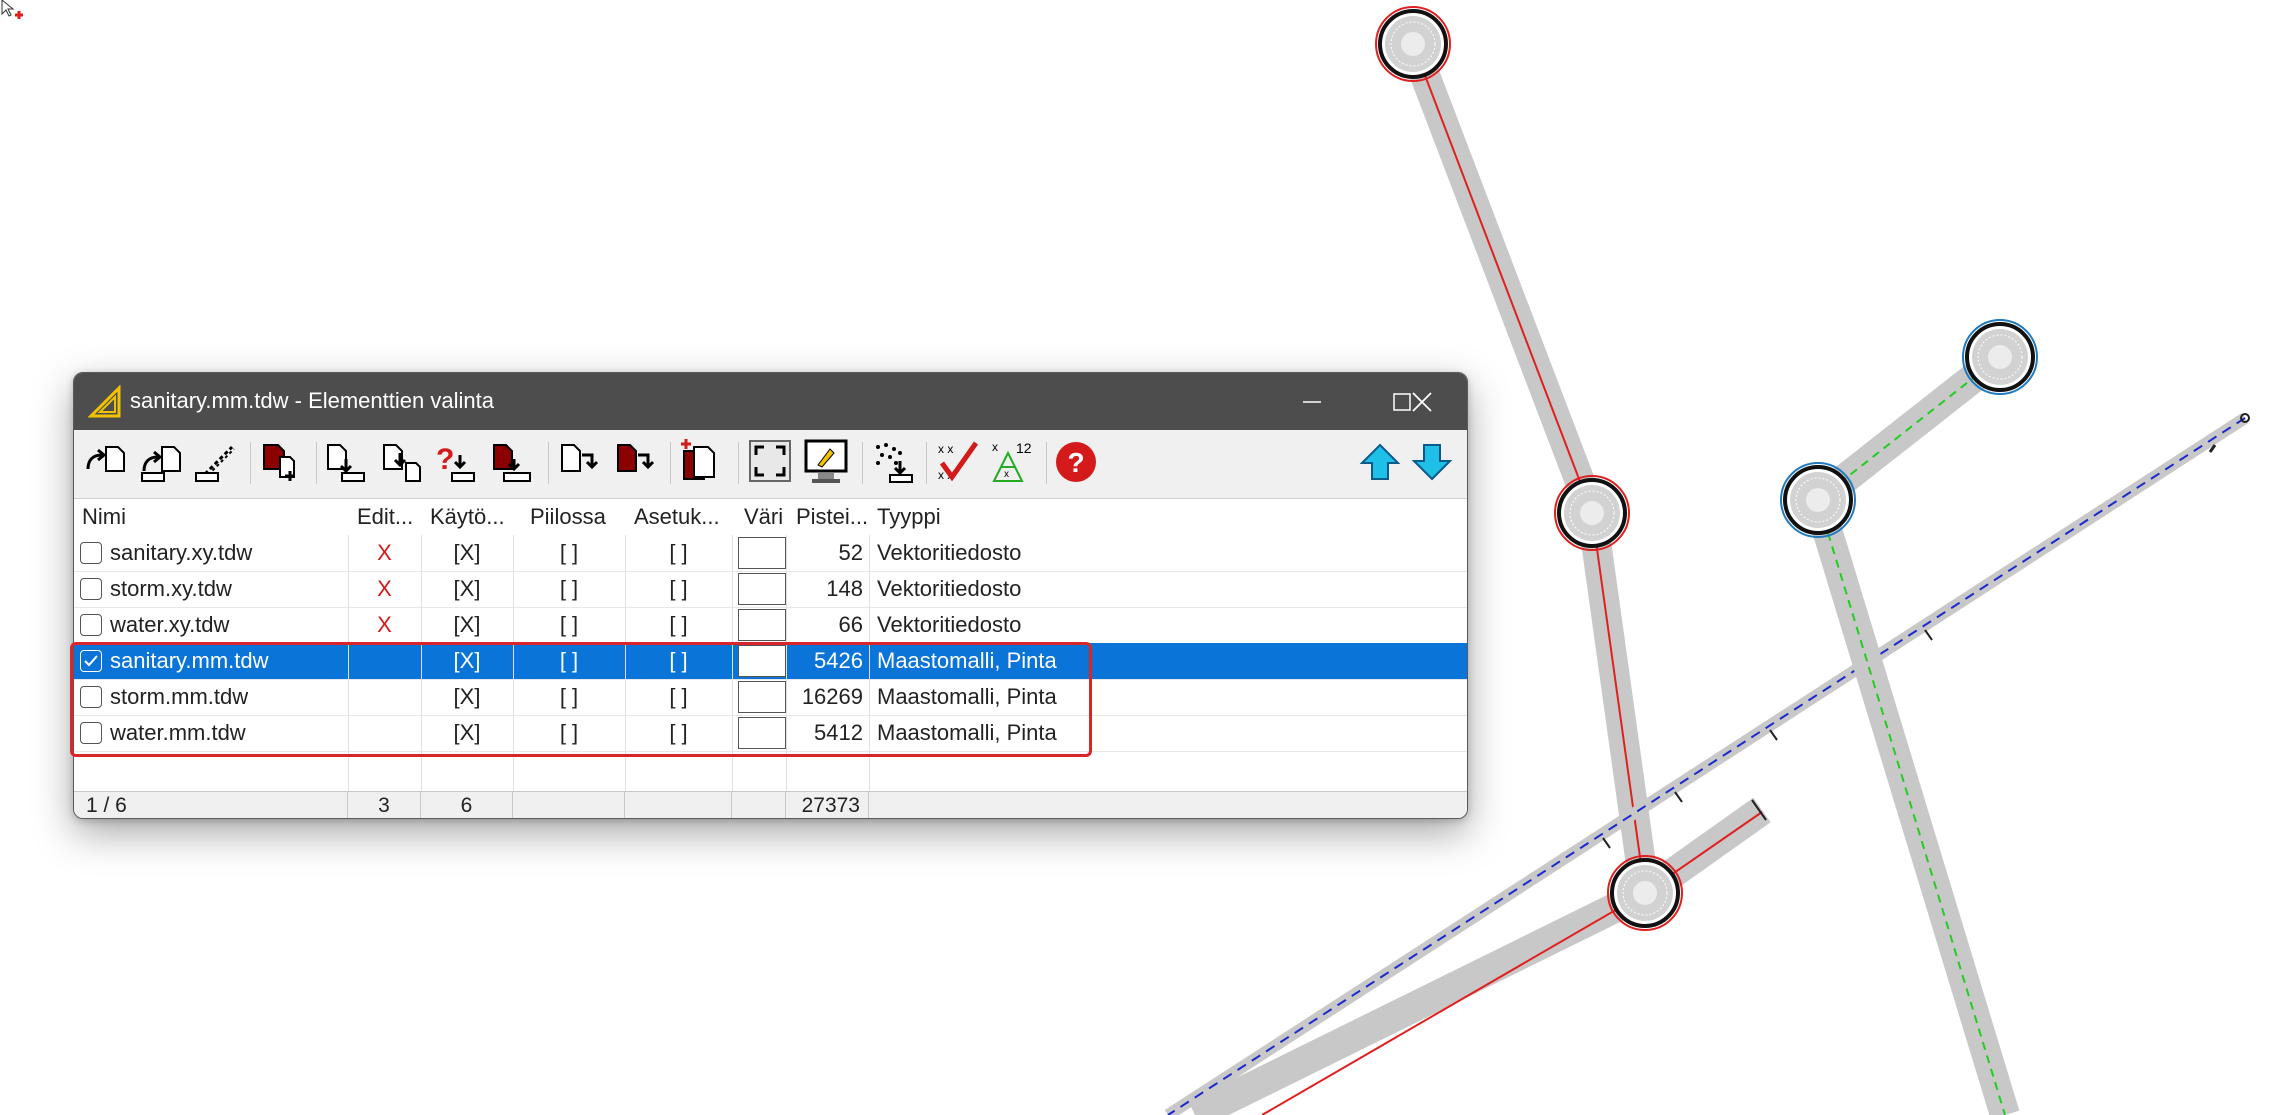 This screenshot has width=2271, height=1115. Describe the element at coordinates (894, 462) in the screenshot. I see `scatter-points-button` at that location.